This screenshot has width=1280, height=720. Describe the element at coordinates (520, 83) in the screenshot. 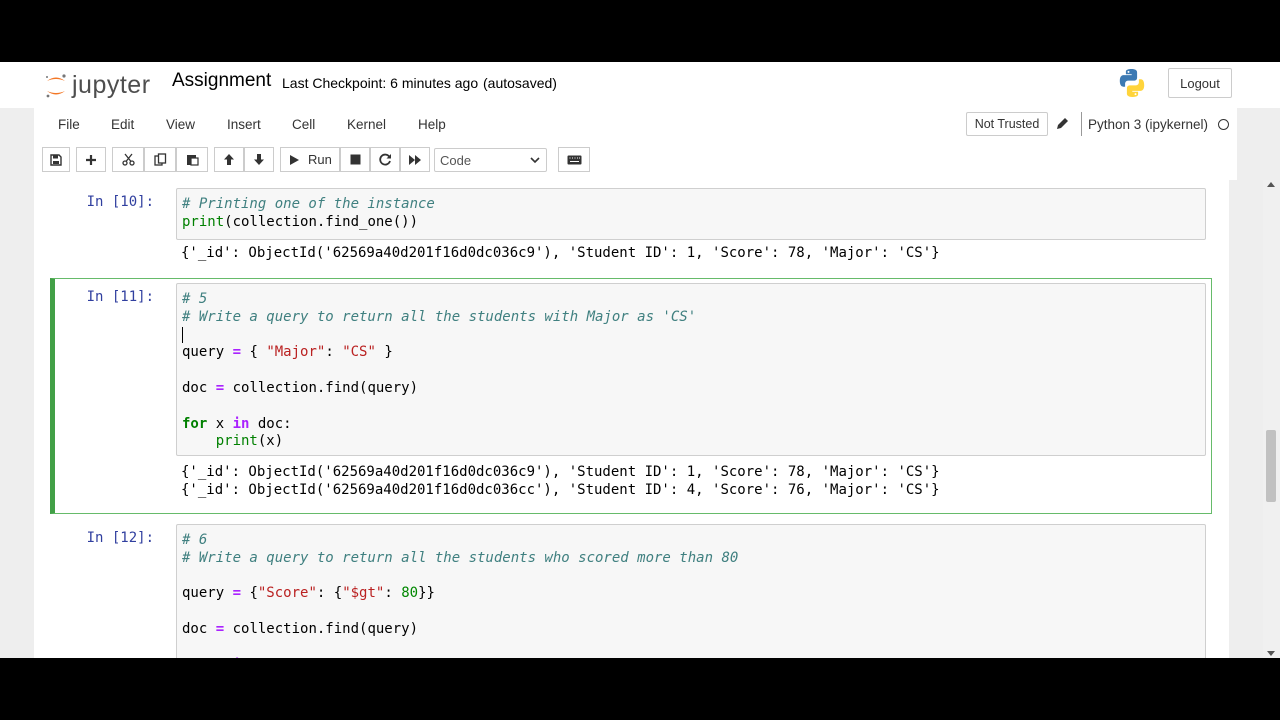

I see `autosave-status: (autosaved)` at that location.